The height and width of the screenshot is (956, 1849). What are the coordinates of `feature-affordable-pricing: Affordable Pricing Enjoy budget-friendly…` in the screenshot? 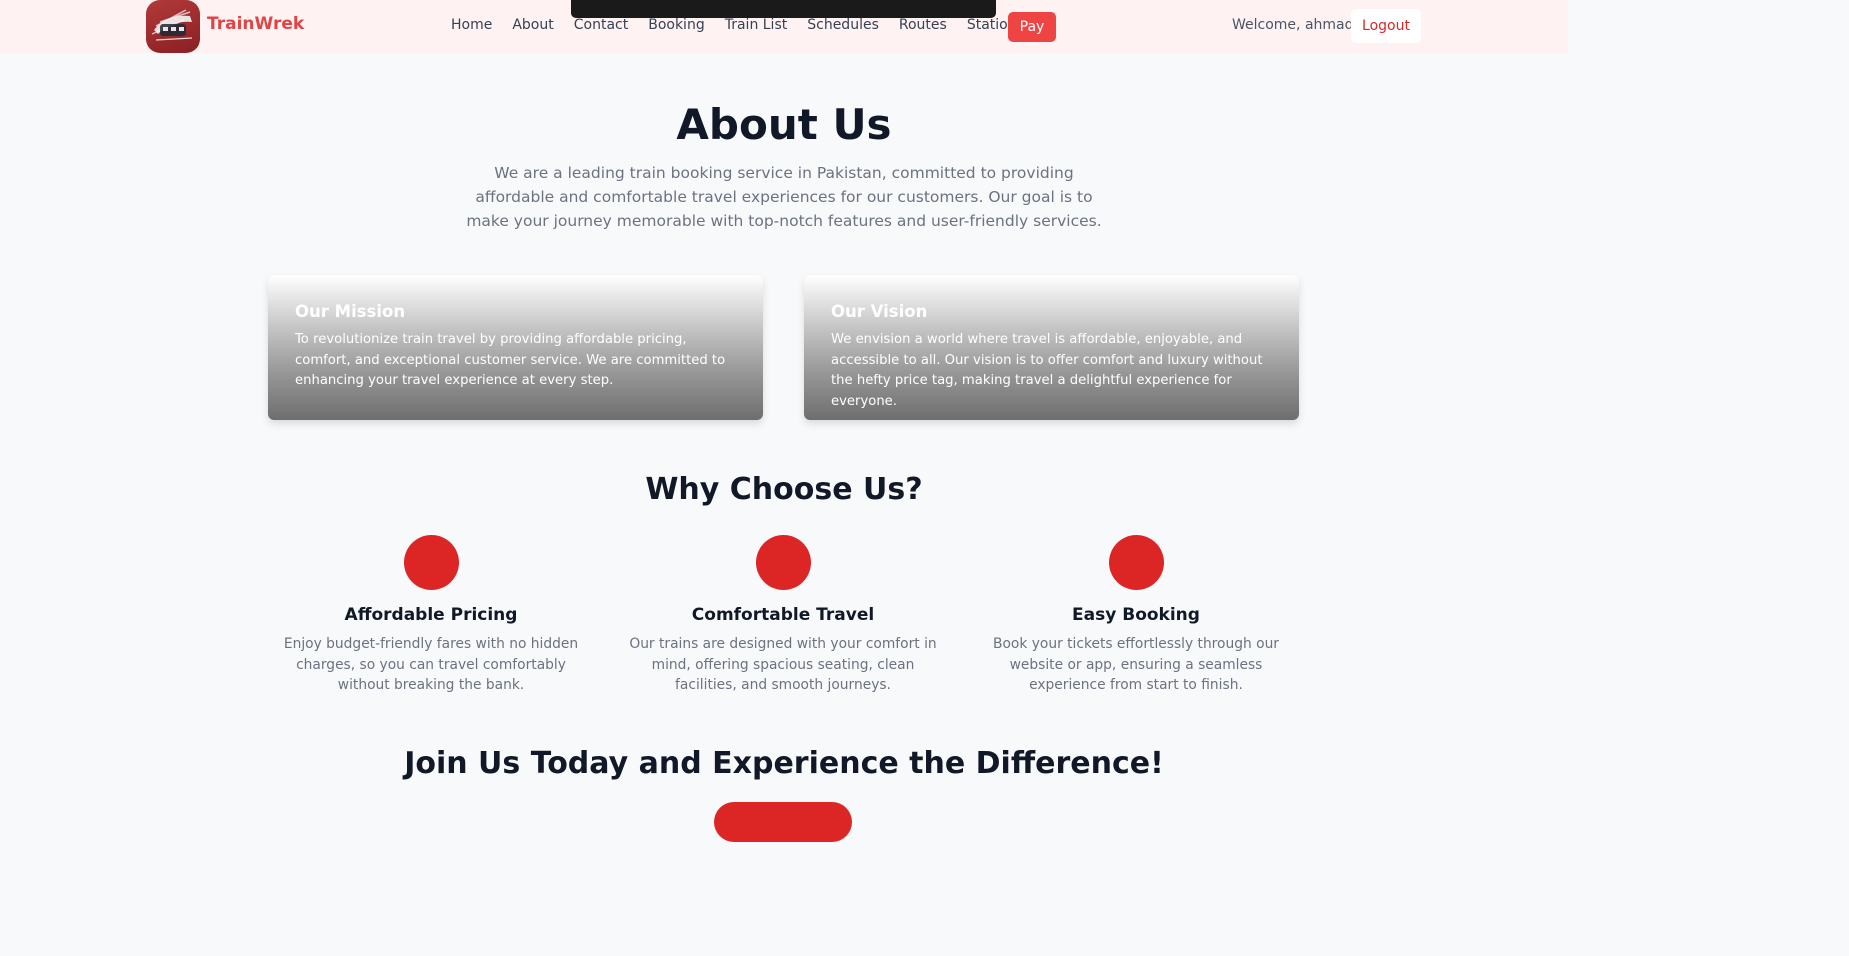 It's located at (431, 615).